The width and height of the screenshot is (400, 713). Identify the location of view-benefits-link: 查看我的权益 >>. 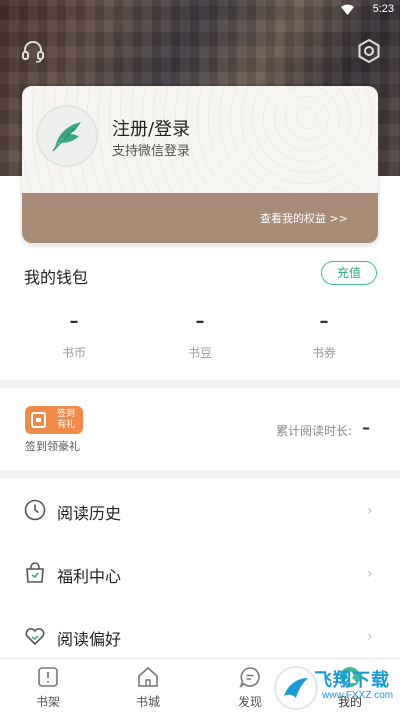
(304, 218).